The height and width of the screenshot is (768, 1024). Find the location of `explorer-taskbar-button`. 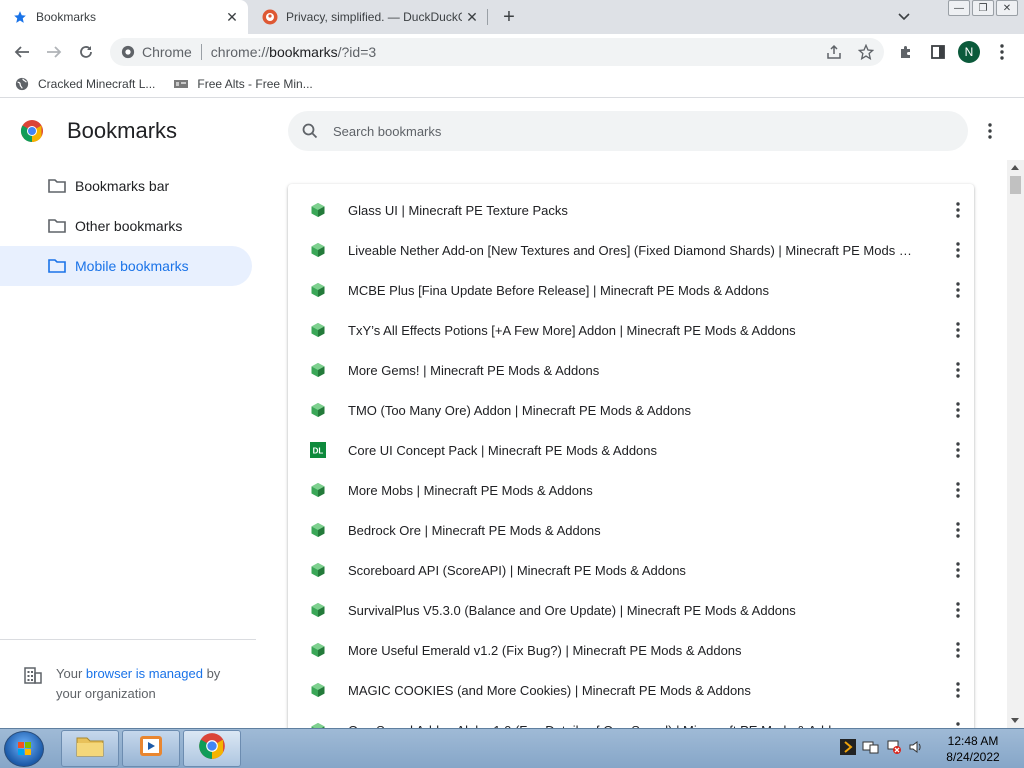

explorer-taskbar-button is located at coordinates (90, 748).